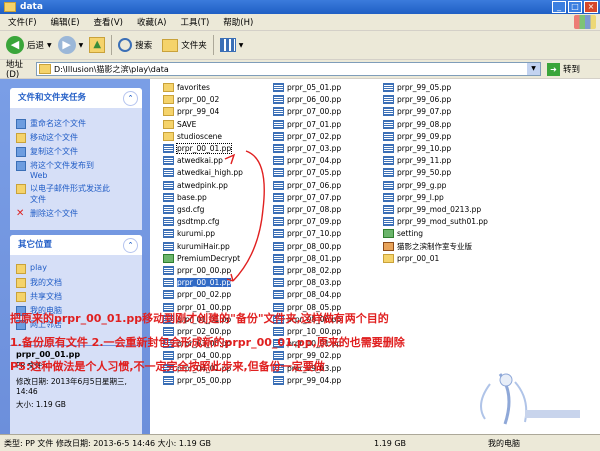 This screenshot has height=451, width=600. Describe the element at coordinates (424, 100) in the screenshot. I see `file-item-label: prpr_99_06.pp` at that location.